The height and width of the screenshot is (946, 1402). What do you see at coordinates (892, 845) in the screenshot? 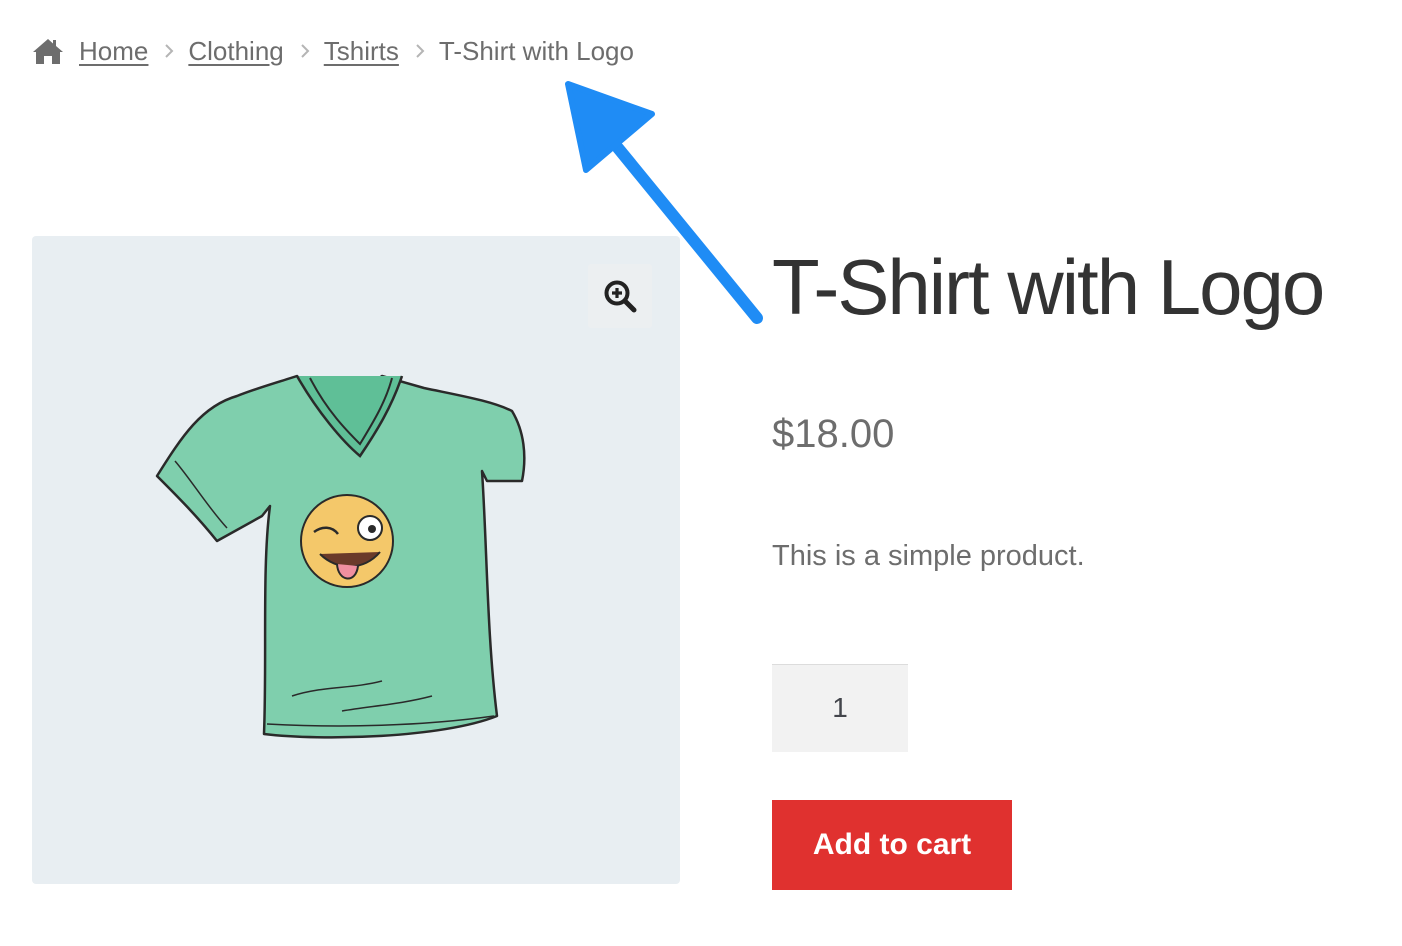
I see `add-to-cart-button: Add to cart` at bounding box center [892, 845].